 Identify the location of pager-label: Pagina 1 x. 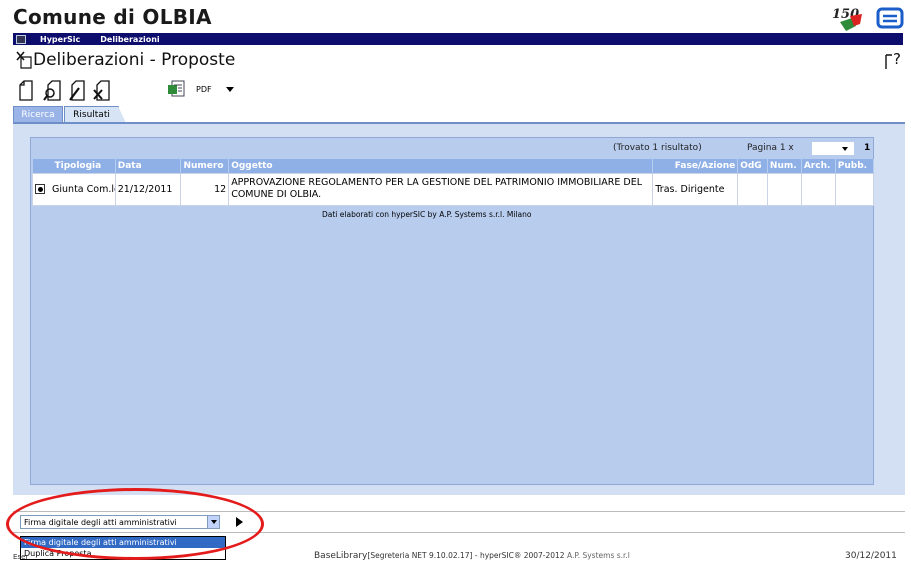
(770, 148).